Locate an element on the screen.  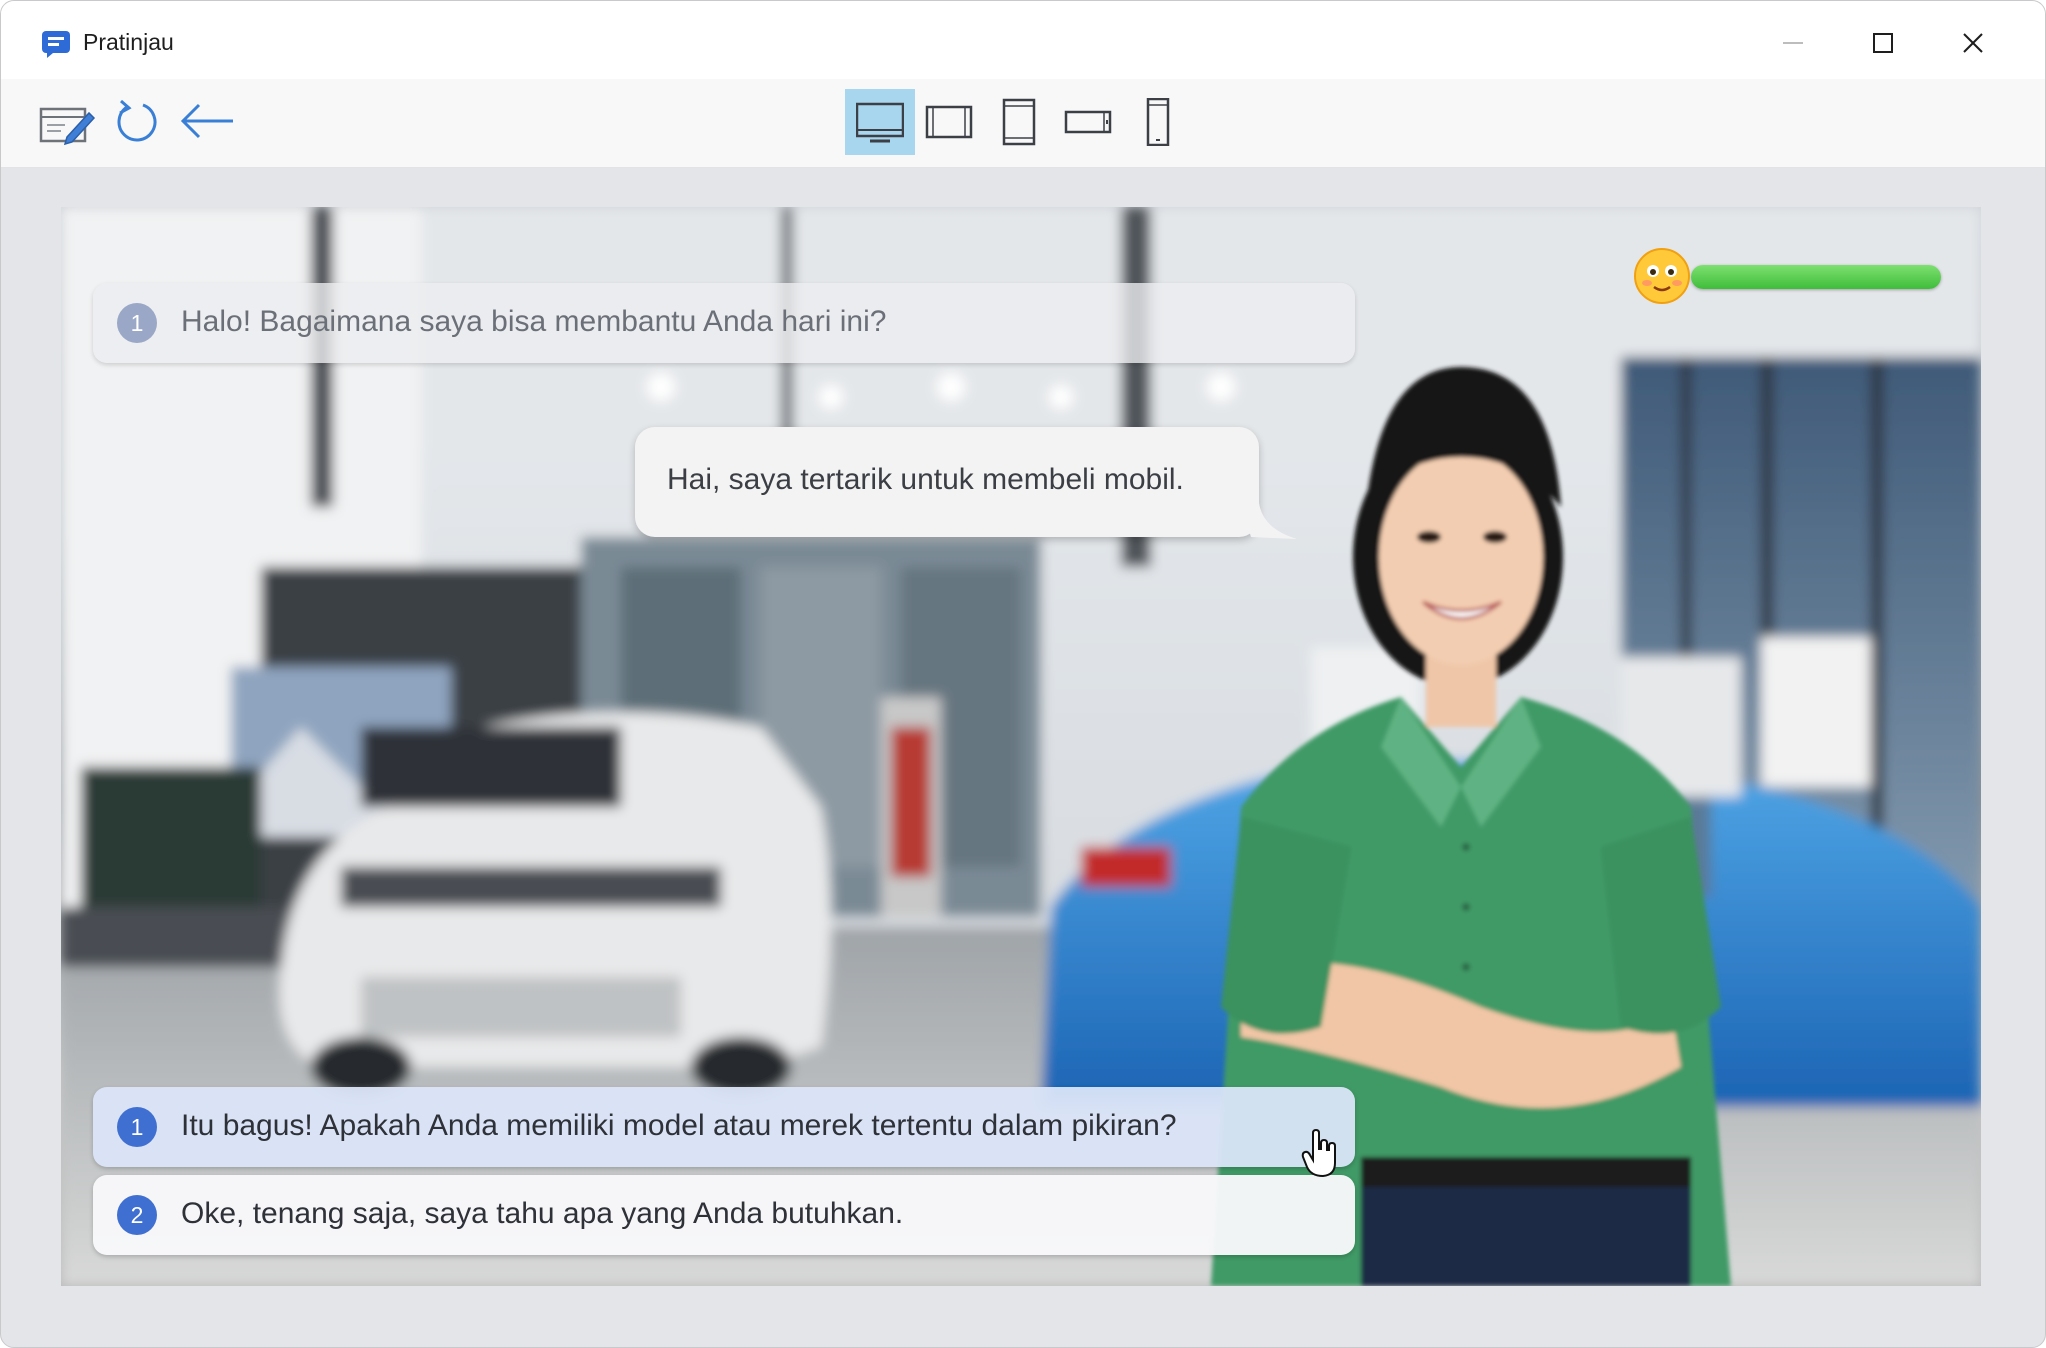
minimize-icon is located at coordinates (1793, 43).